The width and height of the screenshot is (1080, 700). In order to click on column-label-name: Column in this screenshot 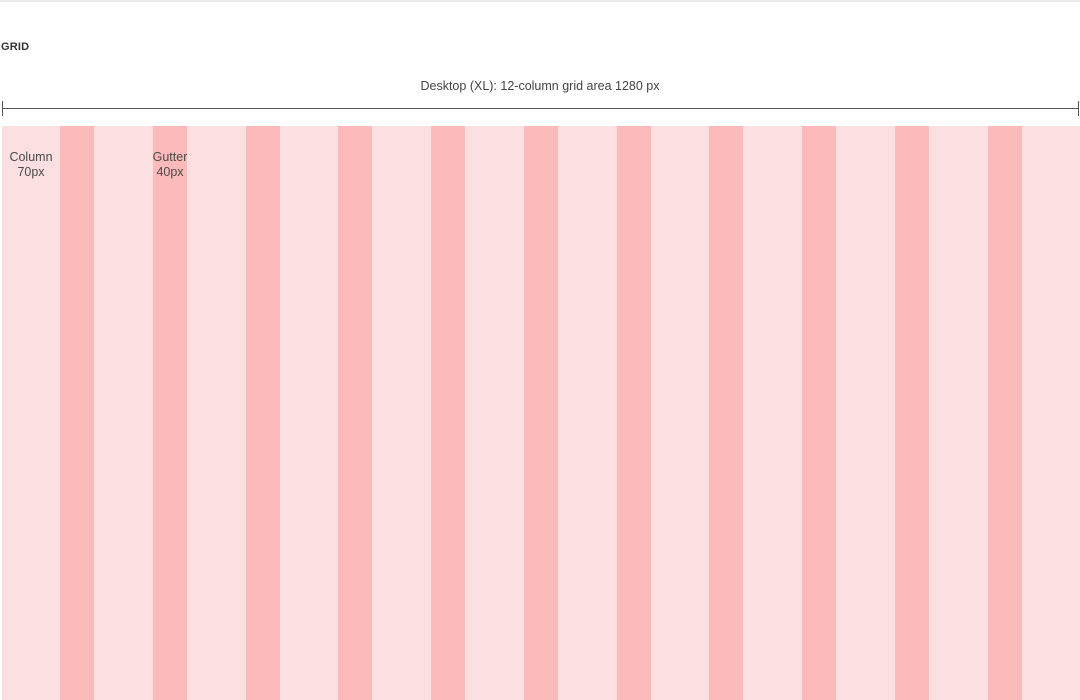, I will do `click(31, 157)`.